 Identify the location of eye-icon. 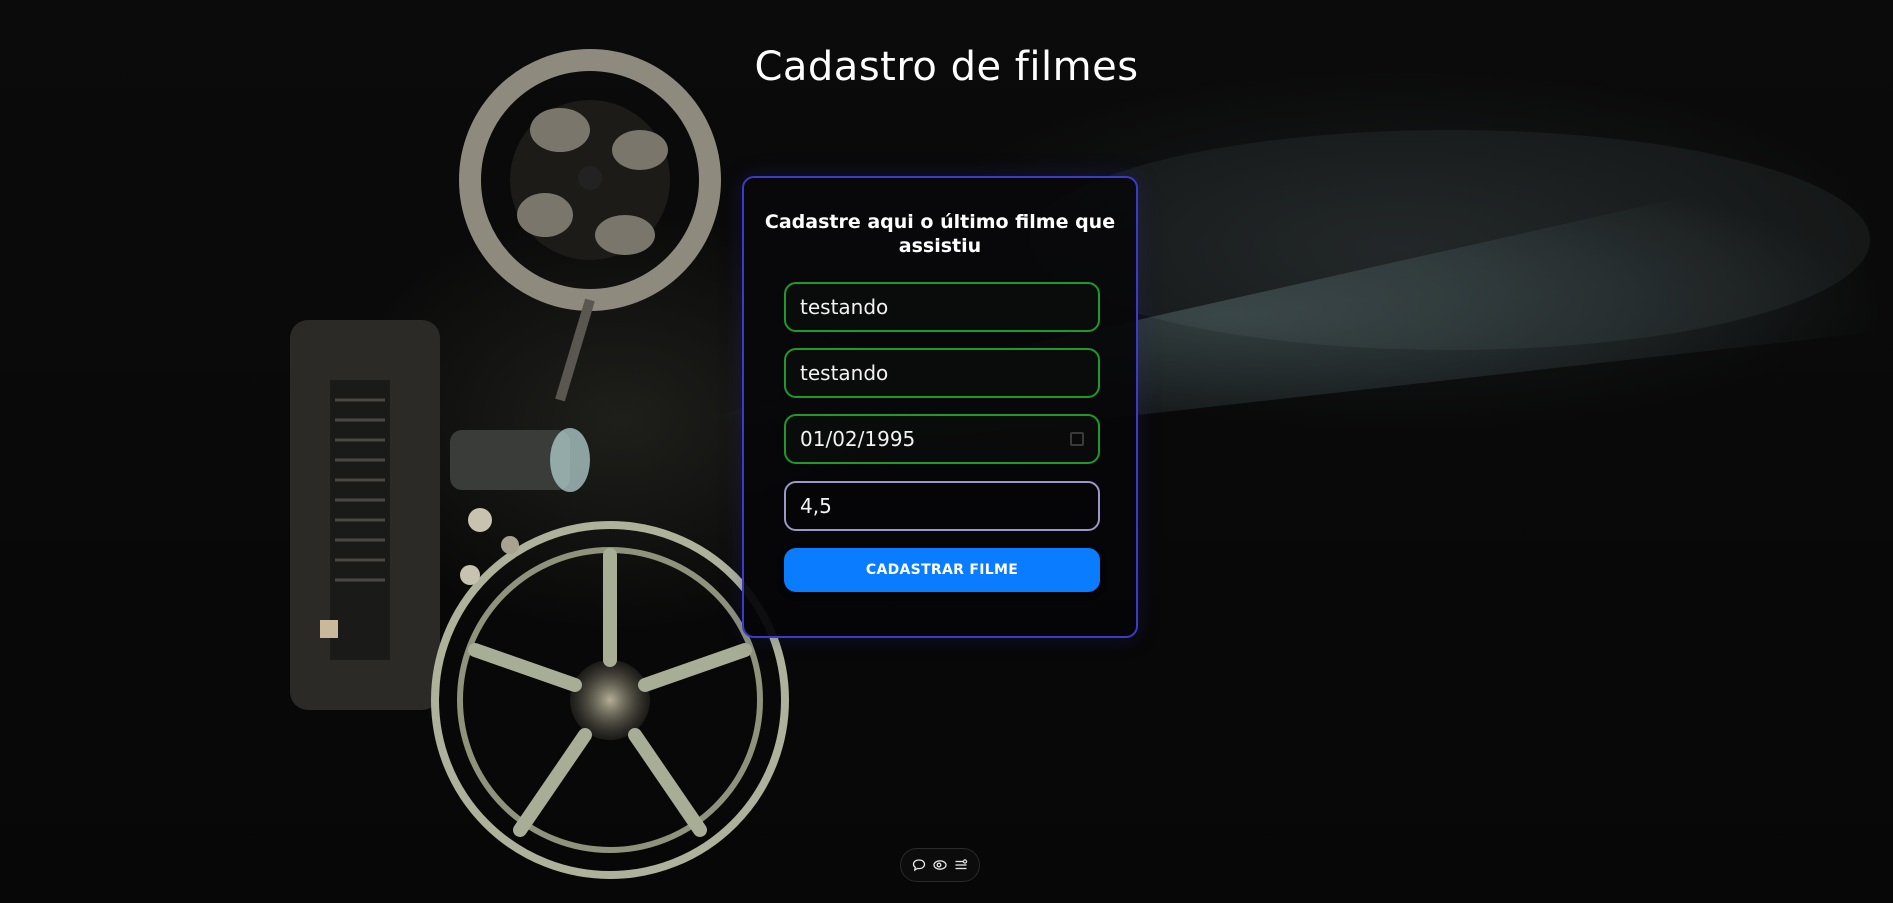
(940, 865).